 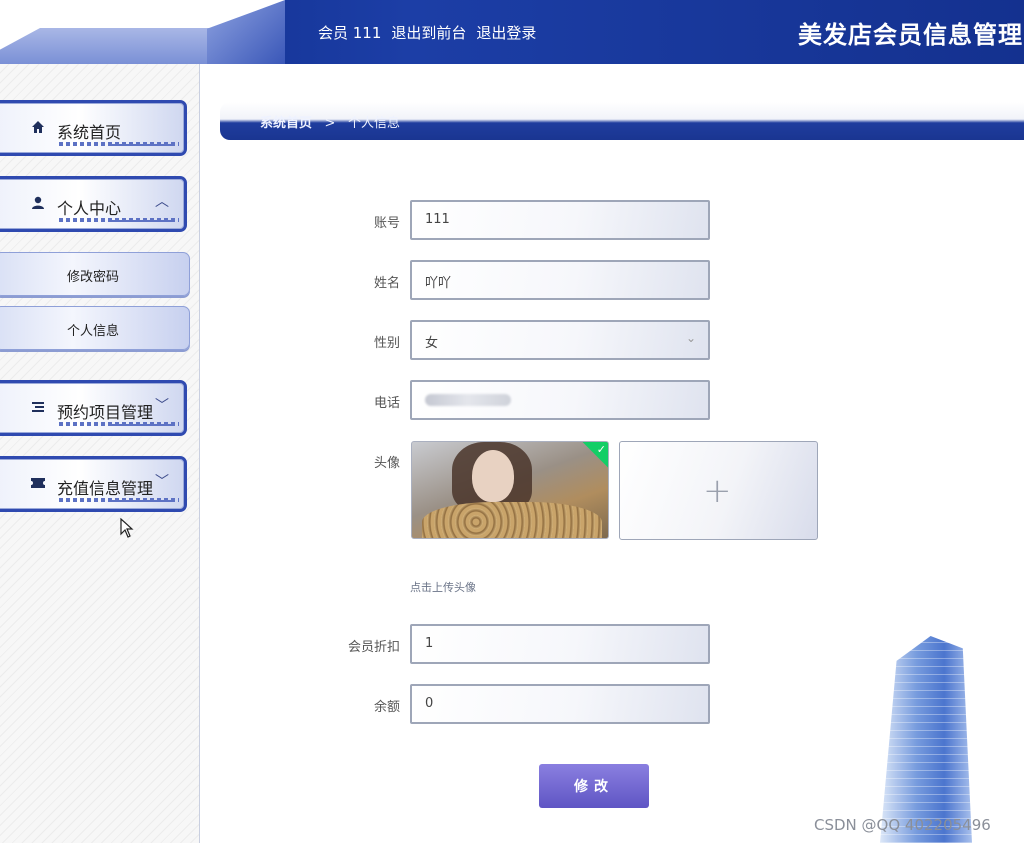 I want to click on breadcrumb-current: 个人信息, so click(x=373, y=123).